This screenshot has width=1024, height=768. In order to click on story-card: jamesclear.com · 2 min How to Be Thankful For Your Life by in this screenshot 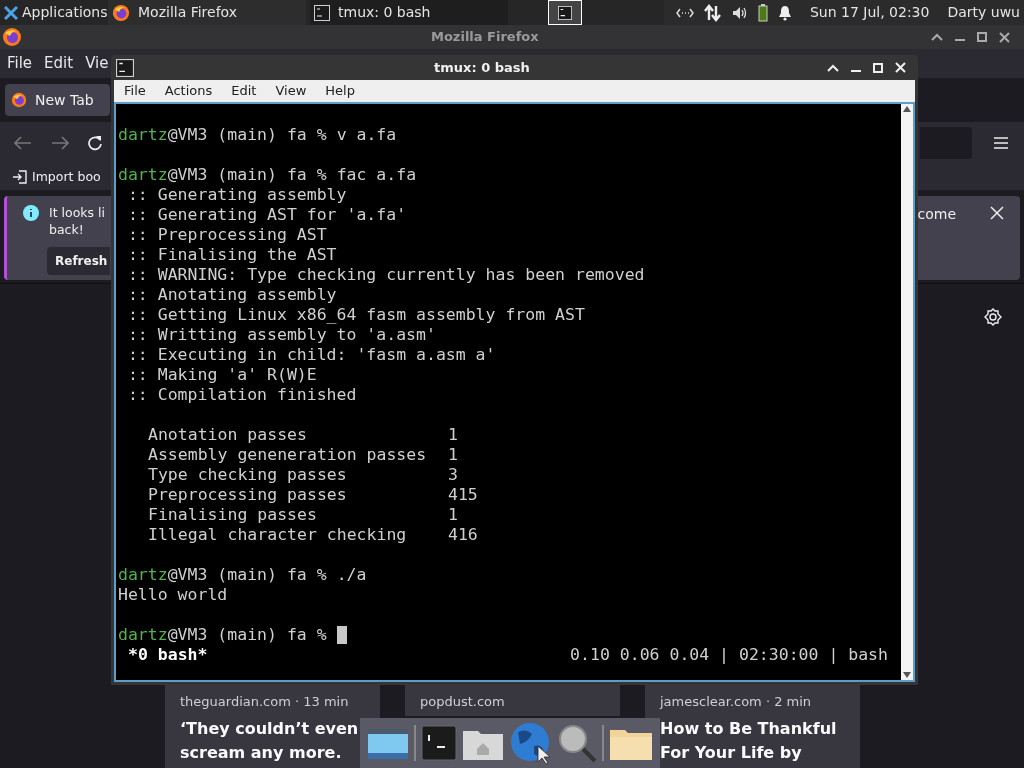, I will do `click(752, 725)`.